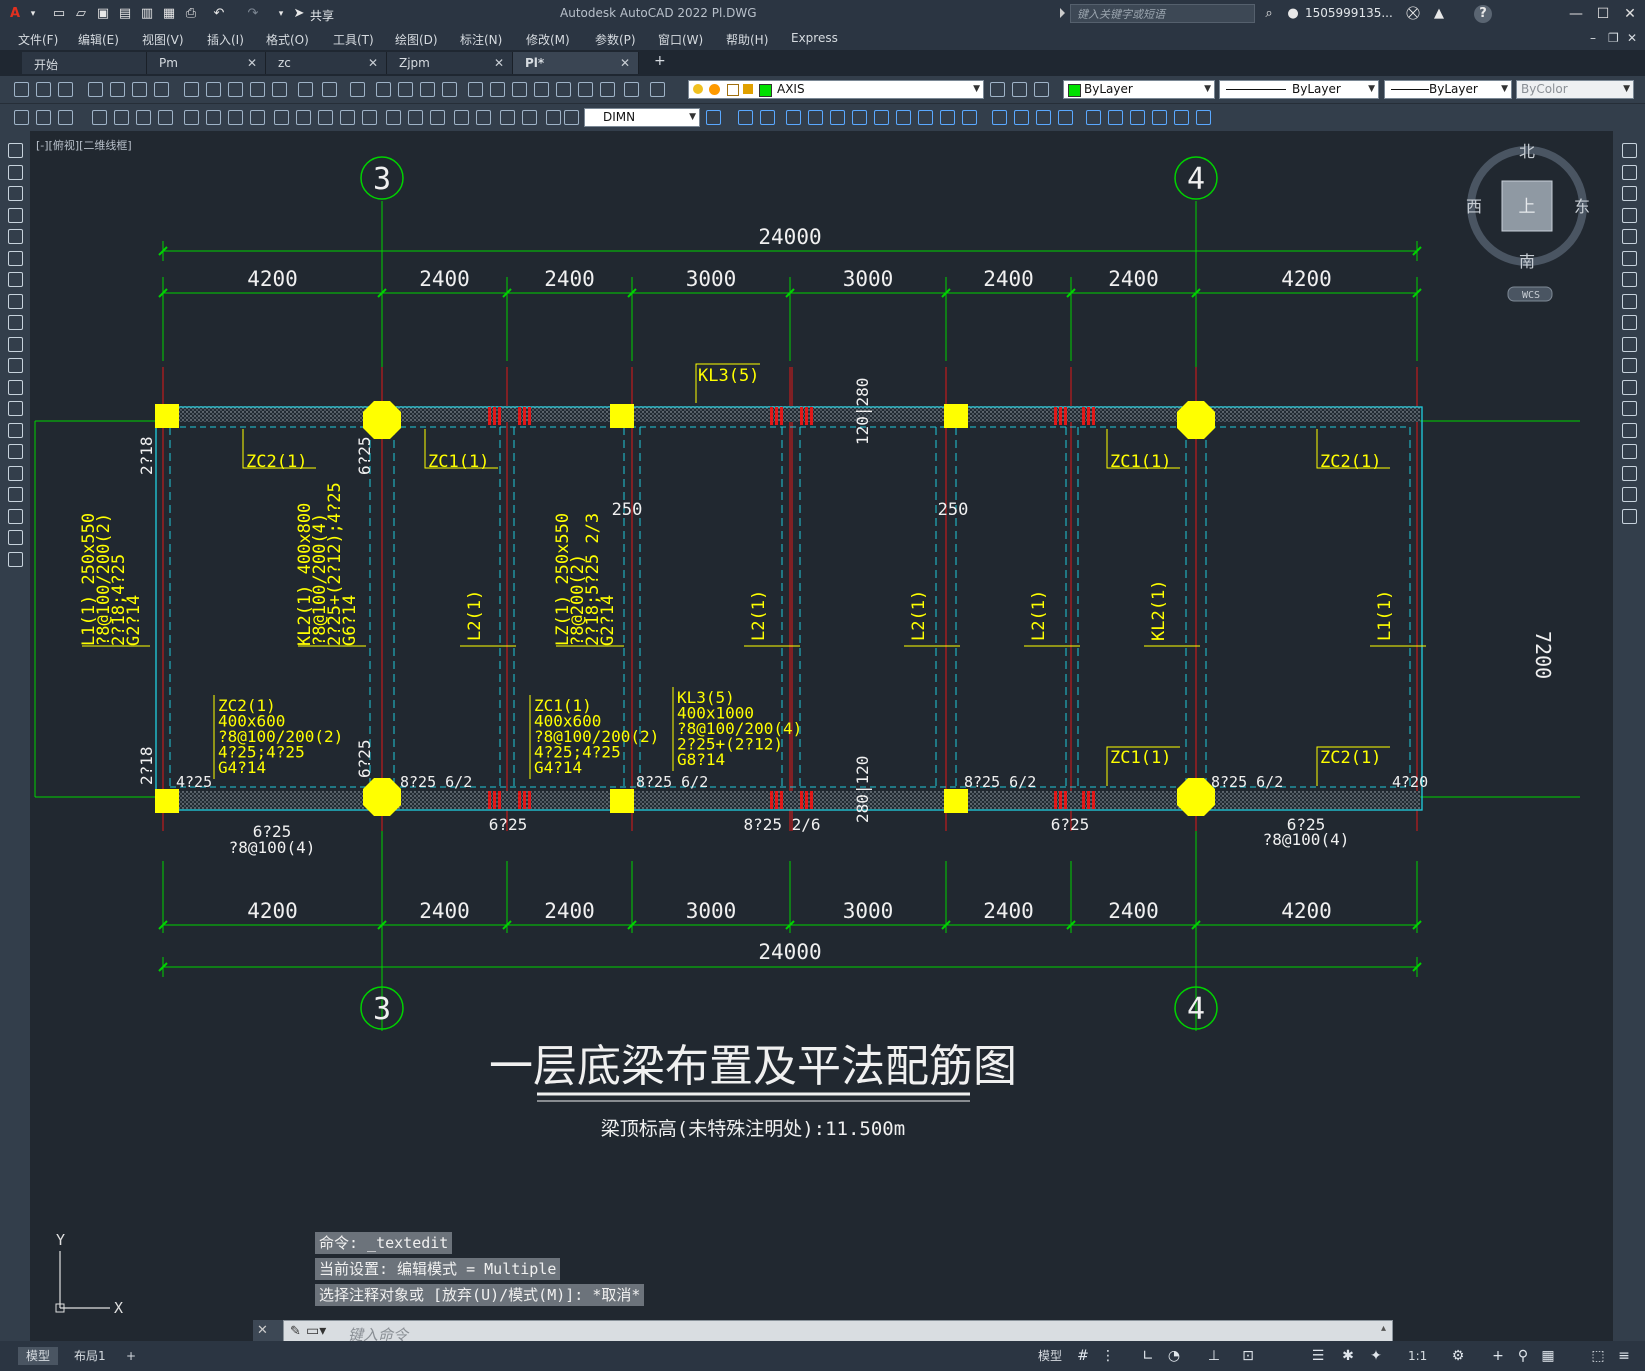 The width and height of the screenshot is (1645, 1371). What do you see at coordinates (163, 39) in the screenshot?
I see `menu-view: 视图(V)` at bounding box center [163, 39].